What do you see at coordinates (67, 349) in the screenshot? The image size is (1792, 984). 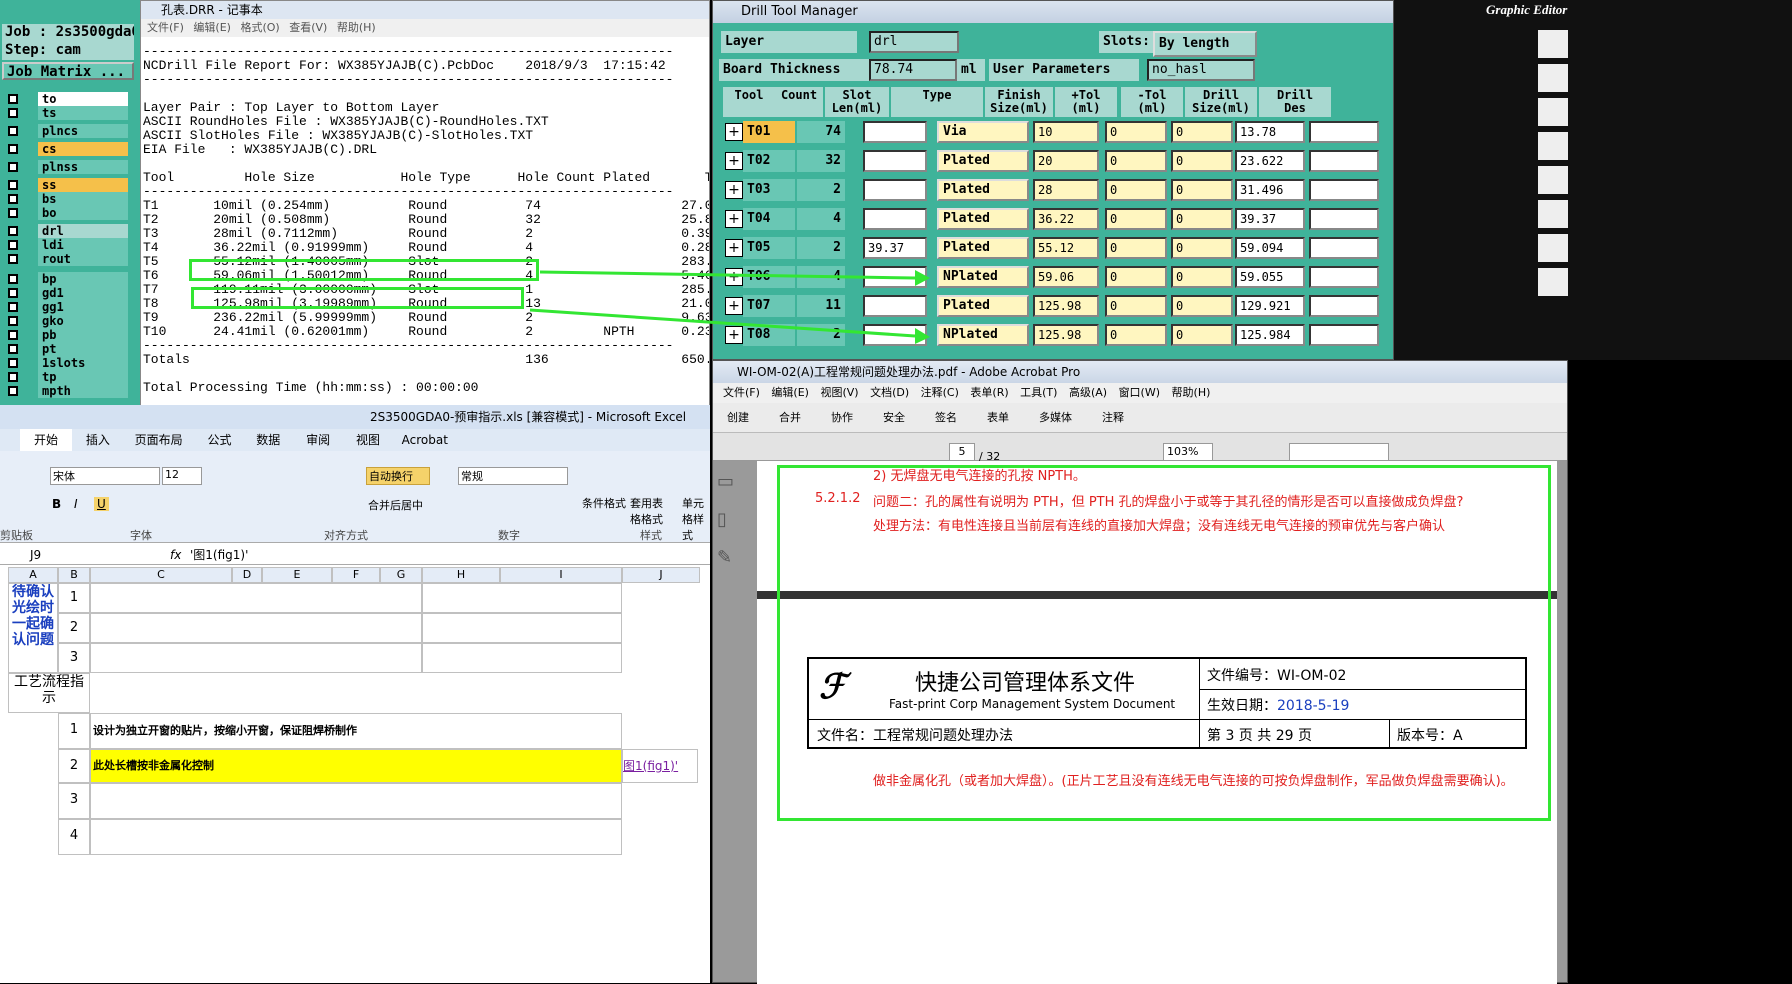 I see `layer-row-pt: pt` at bounding box center [67, 349].